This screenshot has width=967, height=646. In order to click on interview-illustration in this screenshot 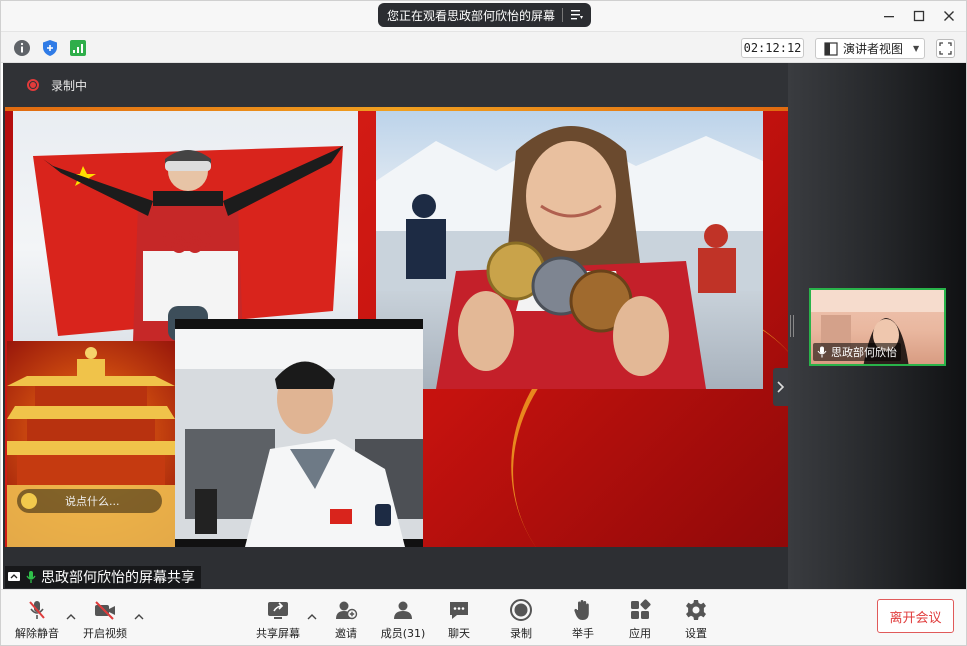, I will do `click(299, 438)`.